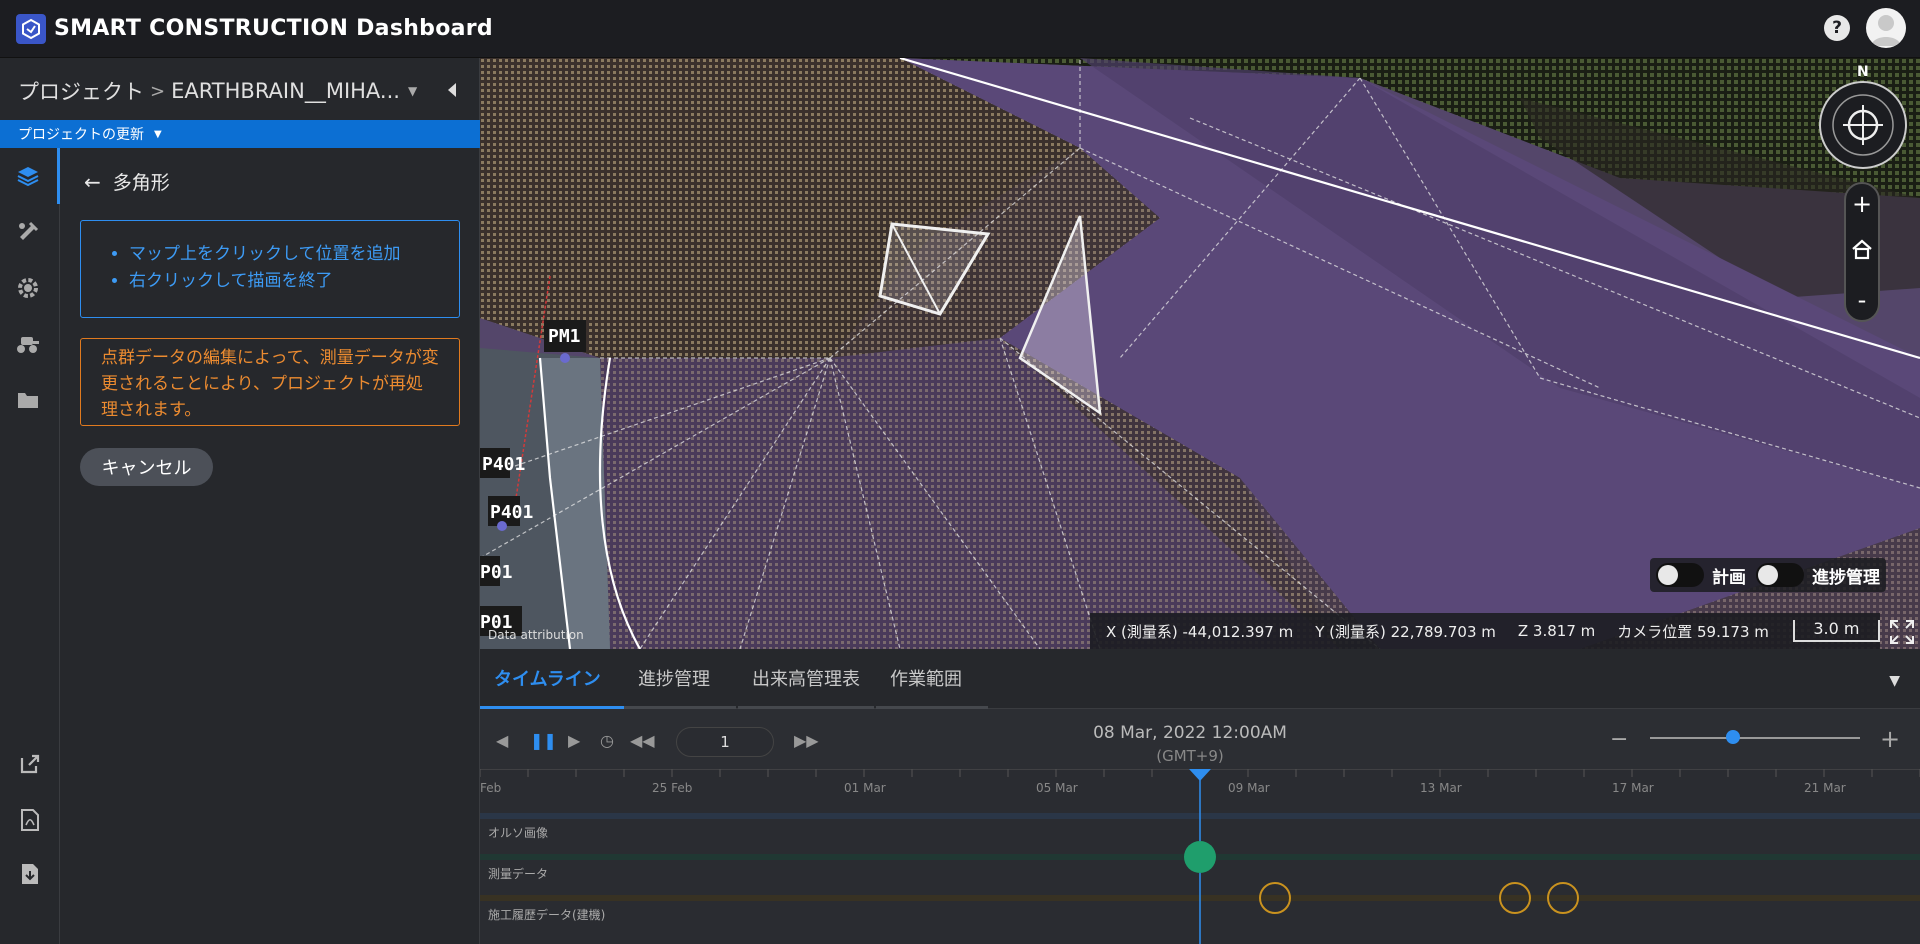  Describe the element at coordinates (806, 679) in the screenshot. I see `tab-volume-table: 出来高管理表` at that location.